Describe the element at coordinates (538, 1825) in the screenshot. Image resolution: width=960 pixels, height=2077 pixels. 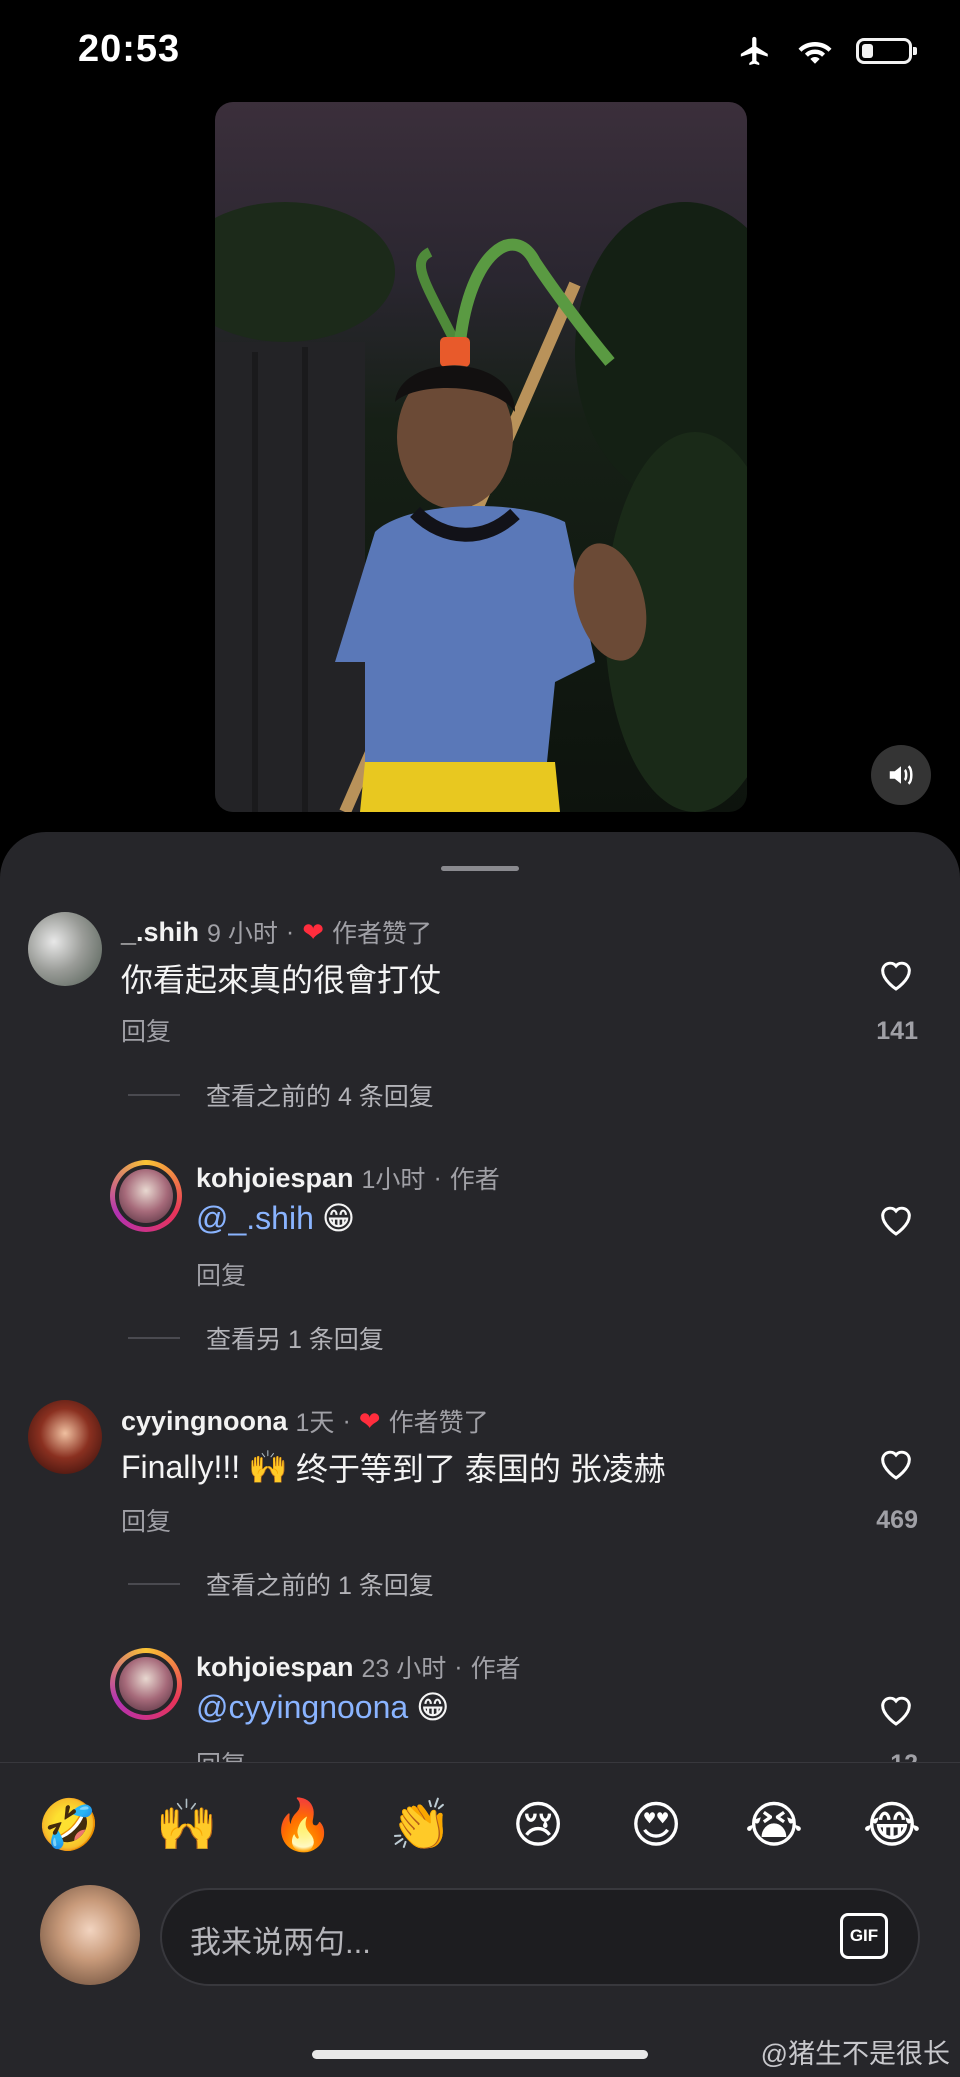
I see `emoji-cry: 😢` at that location.